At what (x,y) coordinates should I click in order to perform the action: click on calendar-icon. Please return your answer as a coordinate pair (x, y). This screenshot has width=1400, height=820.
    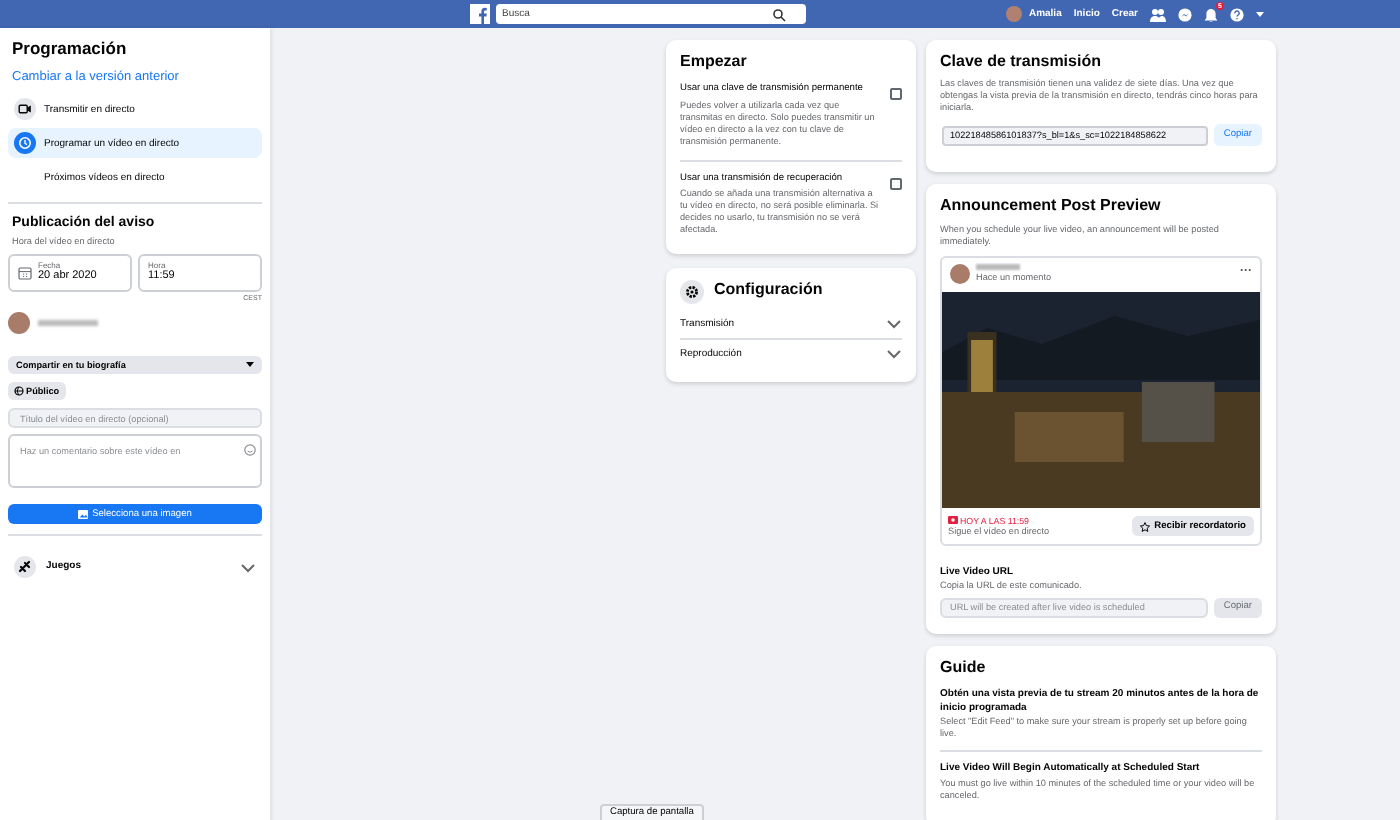
    Looking at the image, I should click on (25, 272).